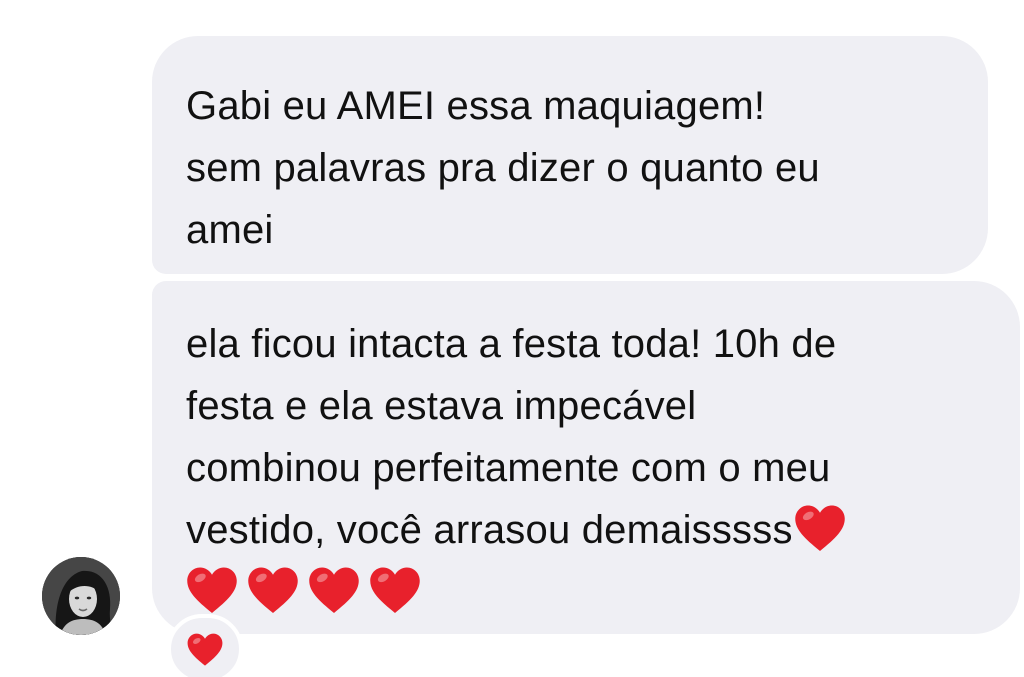  Describe the element at coordinates (441, 406) in the screenshot. I see `message-text-line: festa e ela estava impecável` at that location.